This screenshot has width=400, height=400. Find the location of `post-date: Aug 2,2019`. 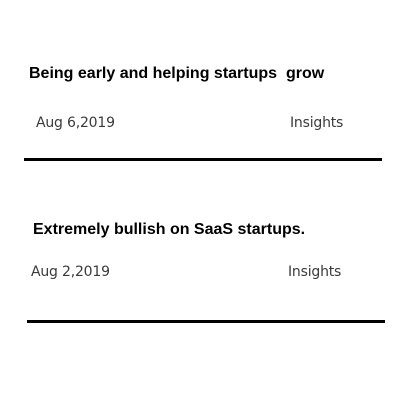

post-date: Aug 2,2019 is located at coordinates (70, 272).